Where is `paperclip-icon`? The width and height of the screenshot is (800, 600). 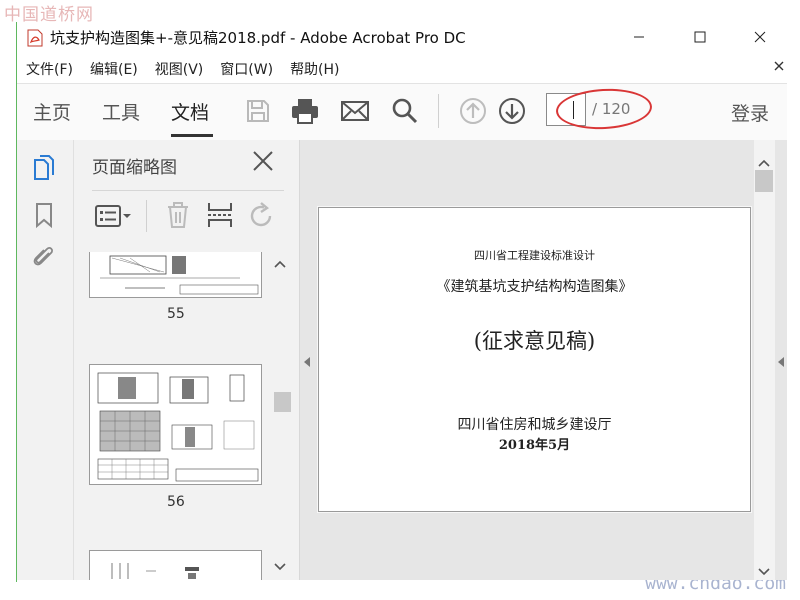
paperclip-icon is located at coordinates (43, 256).